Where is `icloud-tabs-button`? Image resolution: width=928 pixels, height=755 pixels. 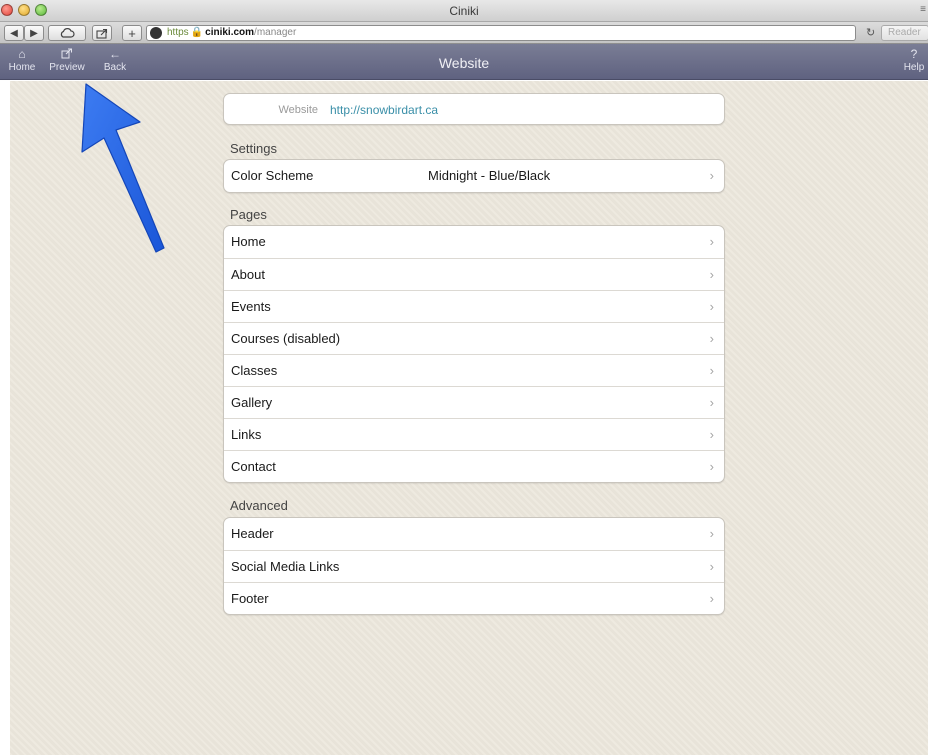 icloud-tabs-button is located at coordinates (67, 33).